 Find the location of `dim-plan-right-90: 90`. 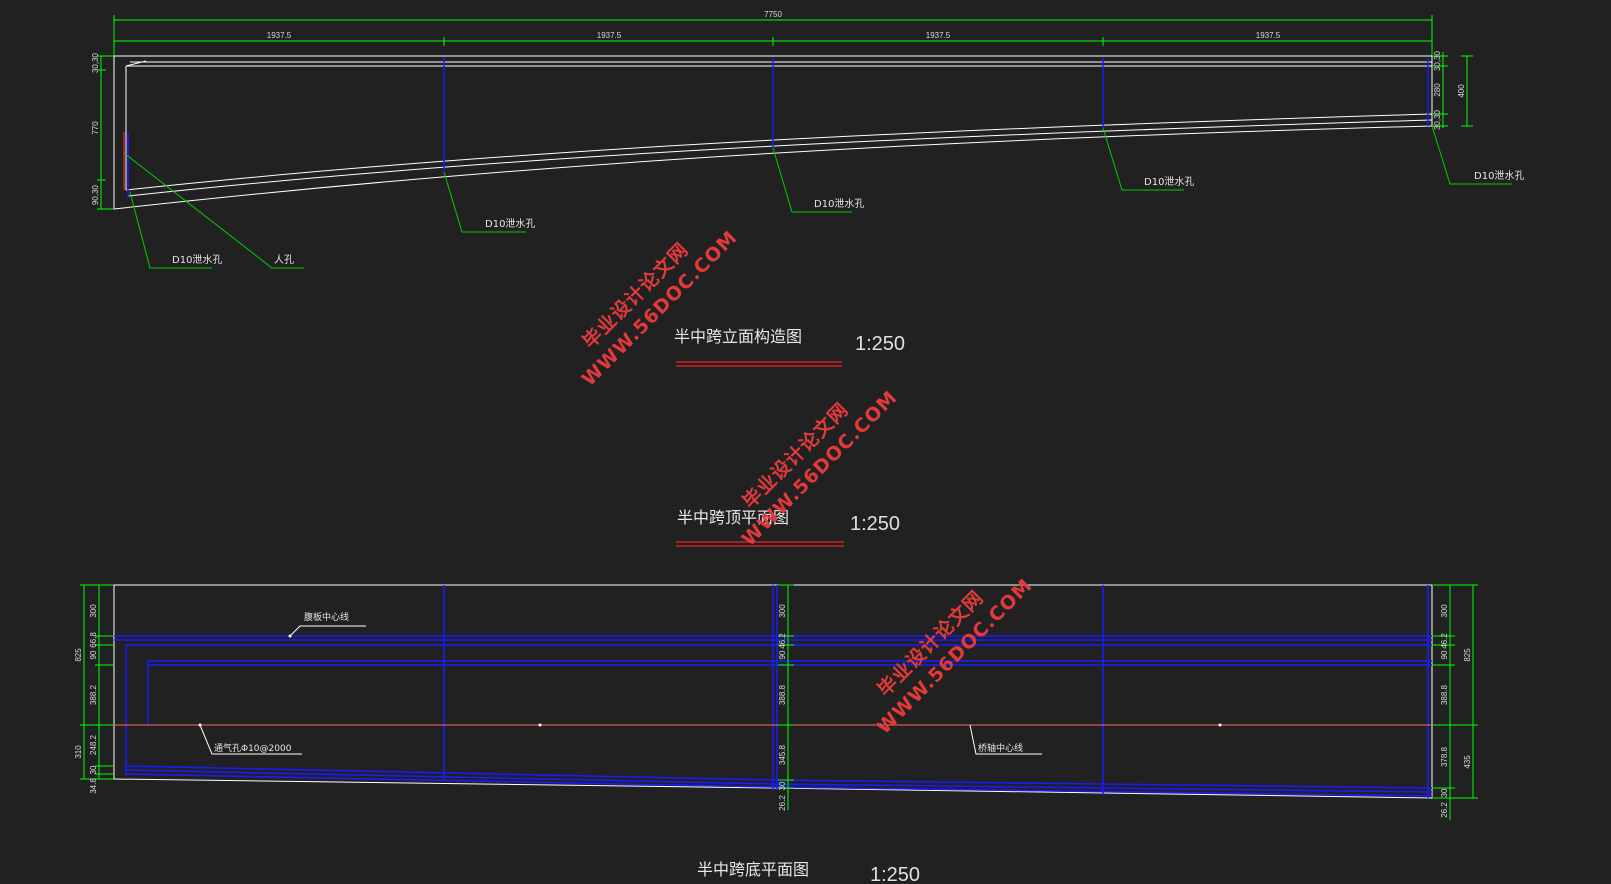

dim-plan-right-90: 90 is located at coordinates (1444, 654).